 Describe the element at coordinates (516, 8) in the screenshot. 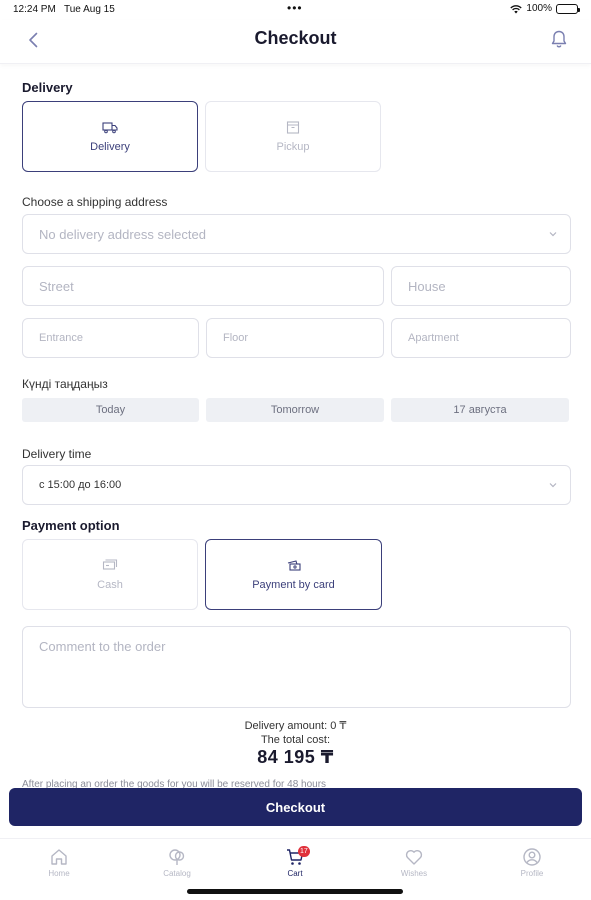

I see `wifi-icon` at that location.